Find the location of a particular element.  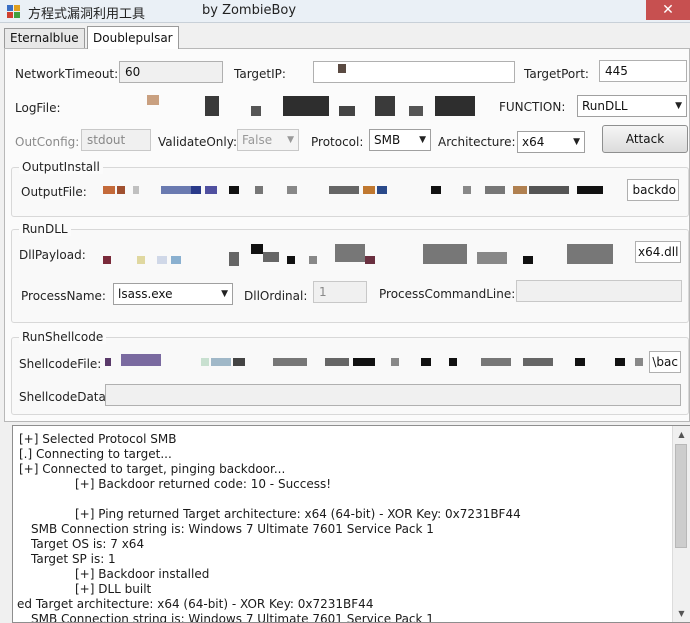

network-timeout-input: 60 is located at coordinates (171, 72).